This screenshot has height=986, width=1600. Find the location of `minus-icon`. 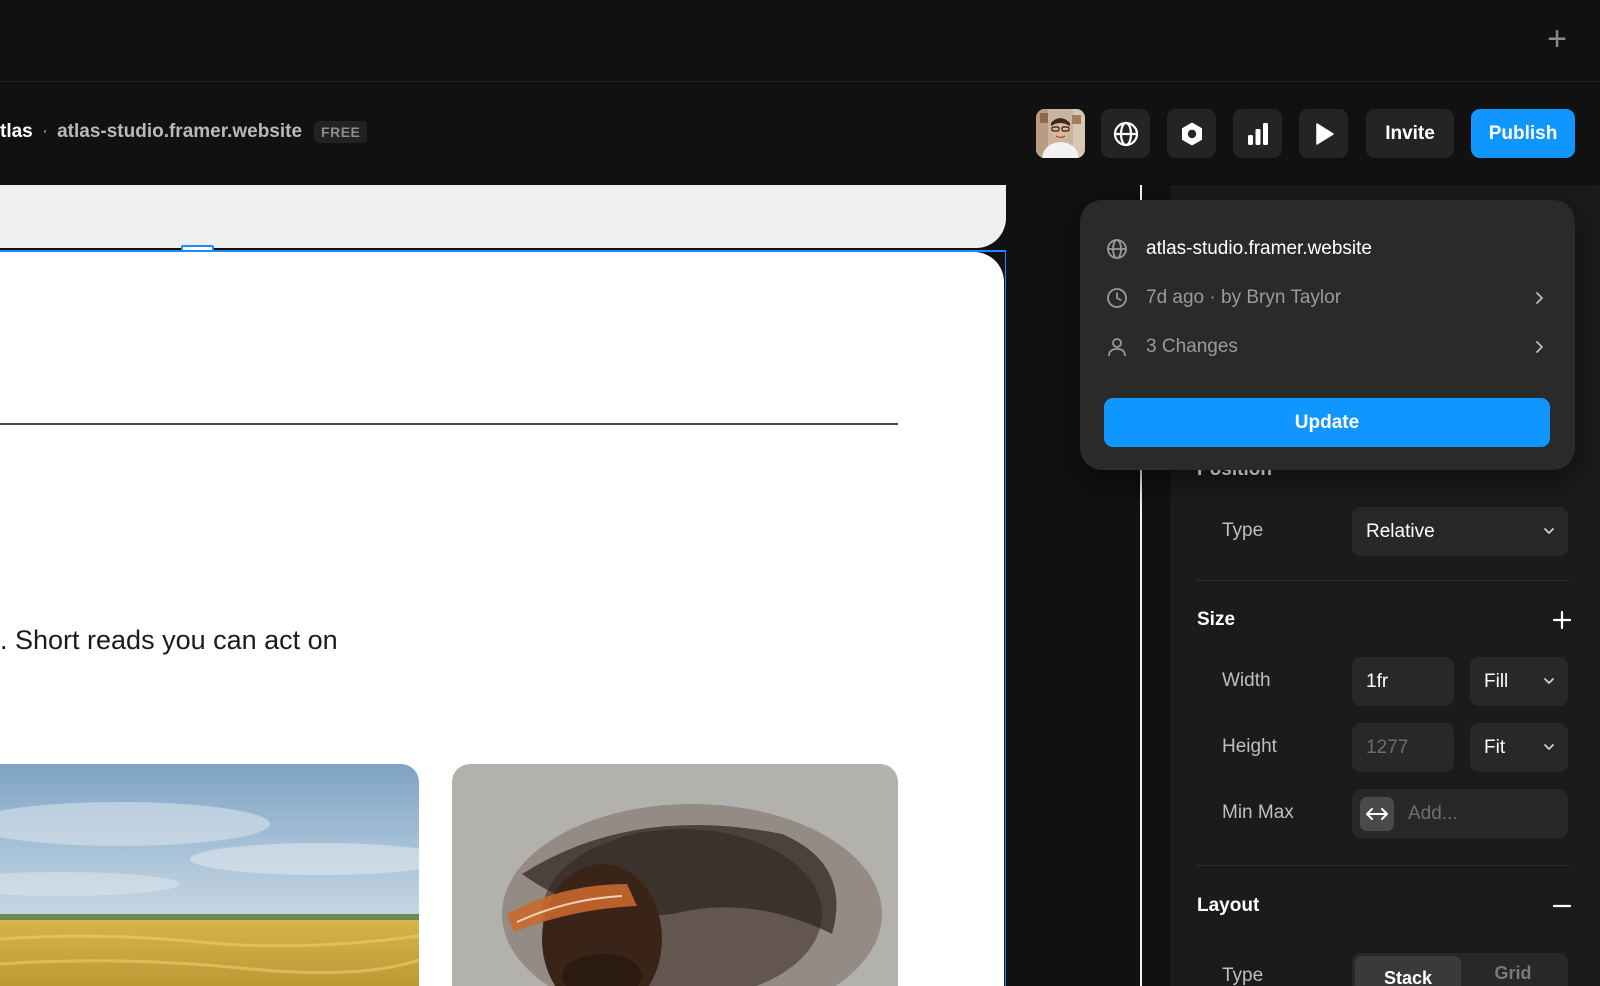

minus-icon is located at coordinates (1562, 906).